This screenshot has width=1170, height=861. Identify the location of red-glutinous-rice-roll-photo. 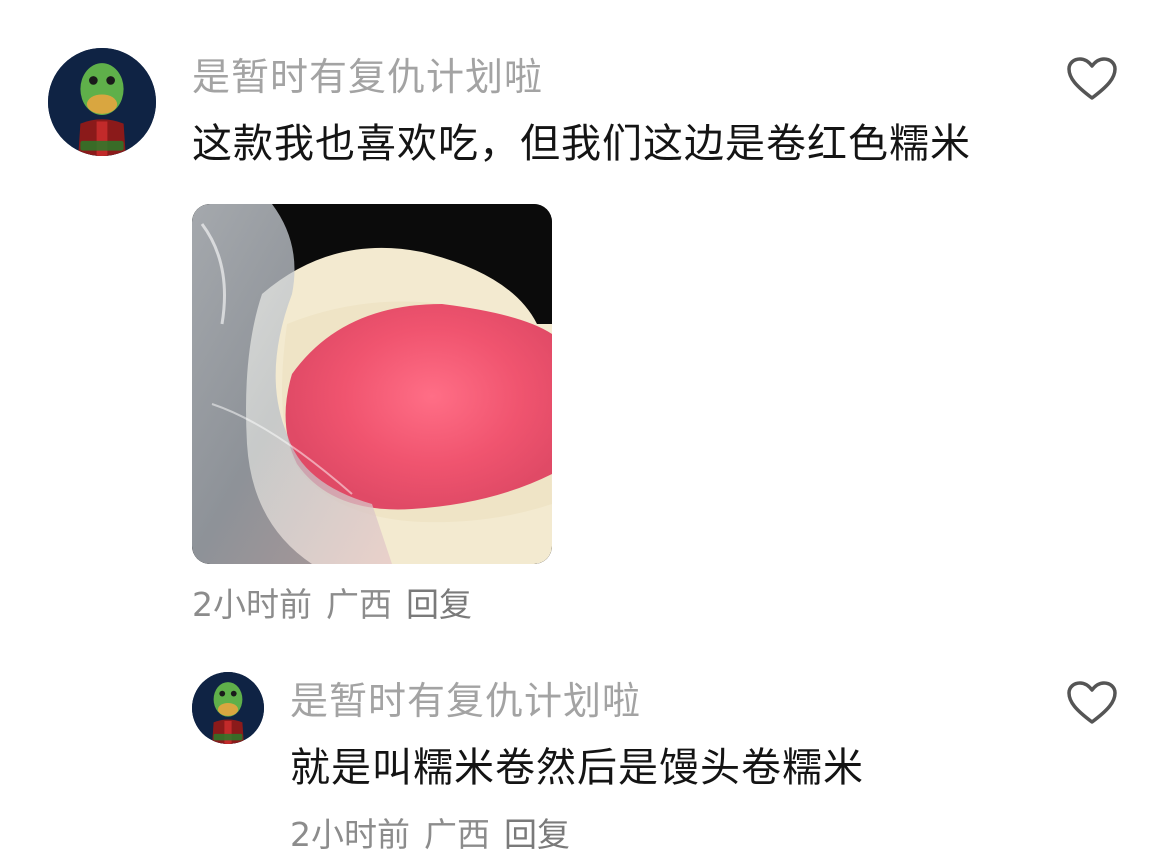
(372, 384).